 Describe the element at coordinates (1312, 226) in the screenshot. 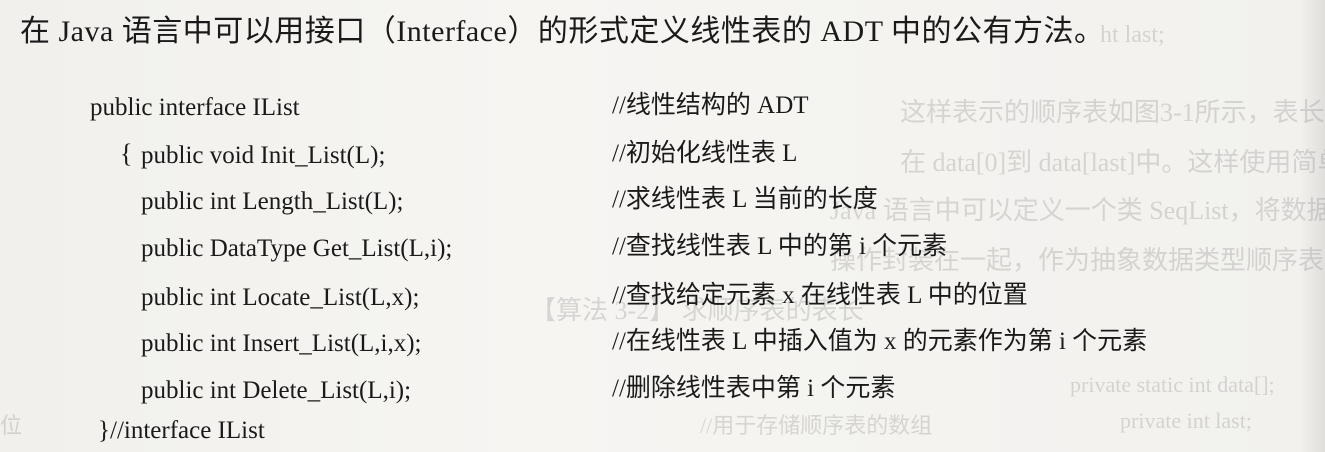

I see `page-edge-shadow` at that location.